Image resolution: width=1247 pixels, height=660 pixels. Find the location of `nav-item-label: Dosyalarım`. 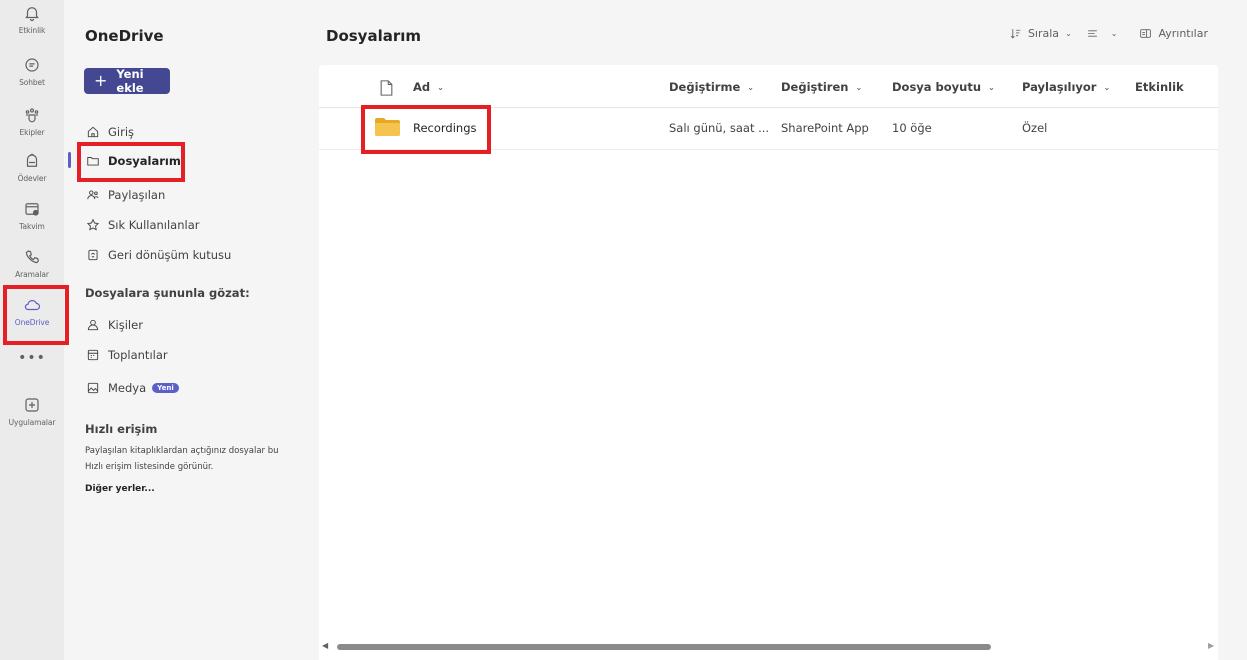

nav-item-label: Dosyalarım is located at coordinates (144, 161).